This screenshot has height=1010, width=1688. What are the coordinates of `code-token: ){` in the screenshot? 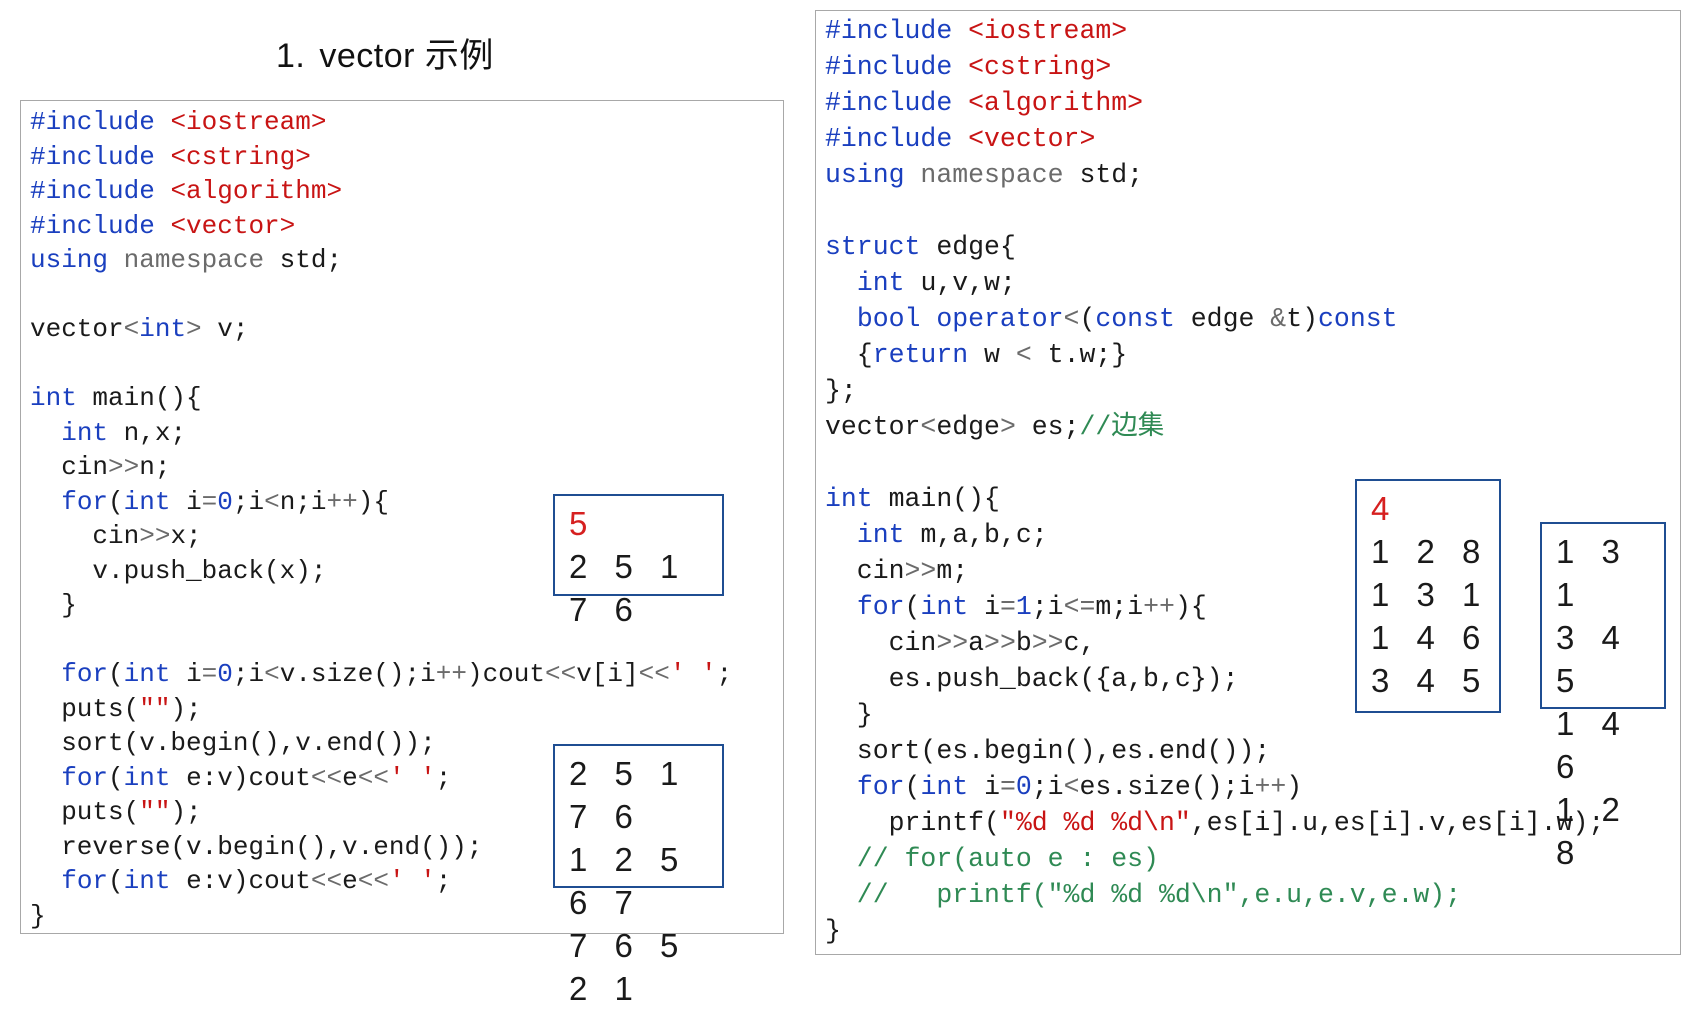 It's located at (373, 501).